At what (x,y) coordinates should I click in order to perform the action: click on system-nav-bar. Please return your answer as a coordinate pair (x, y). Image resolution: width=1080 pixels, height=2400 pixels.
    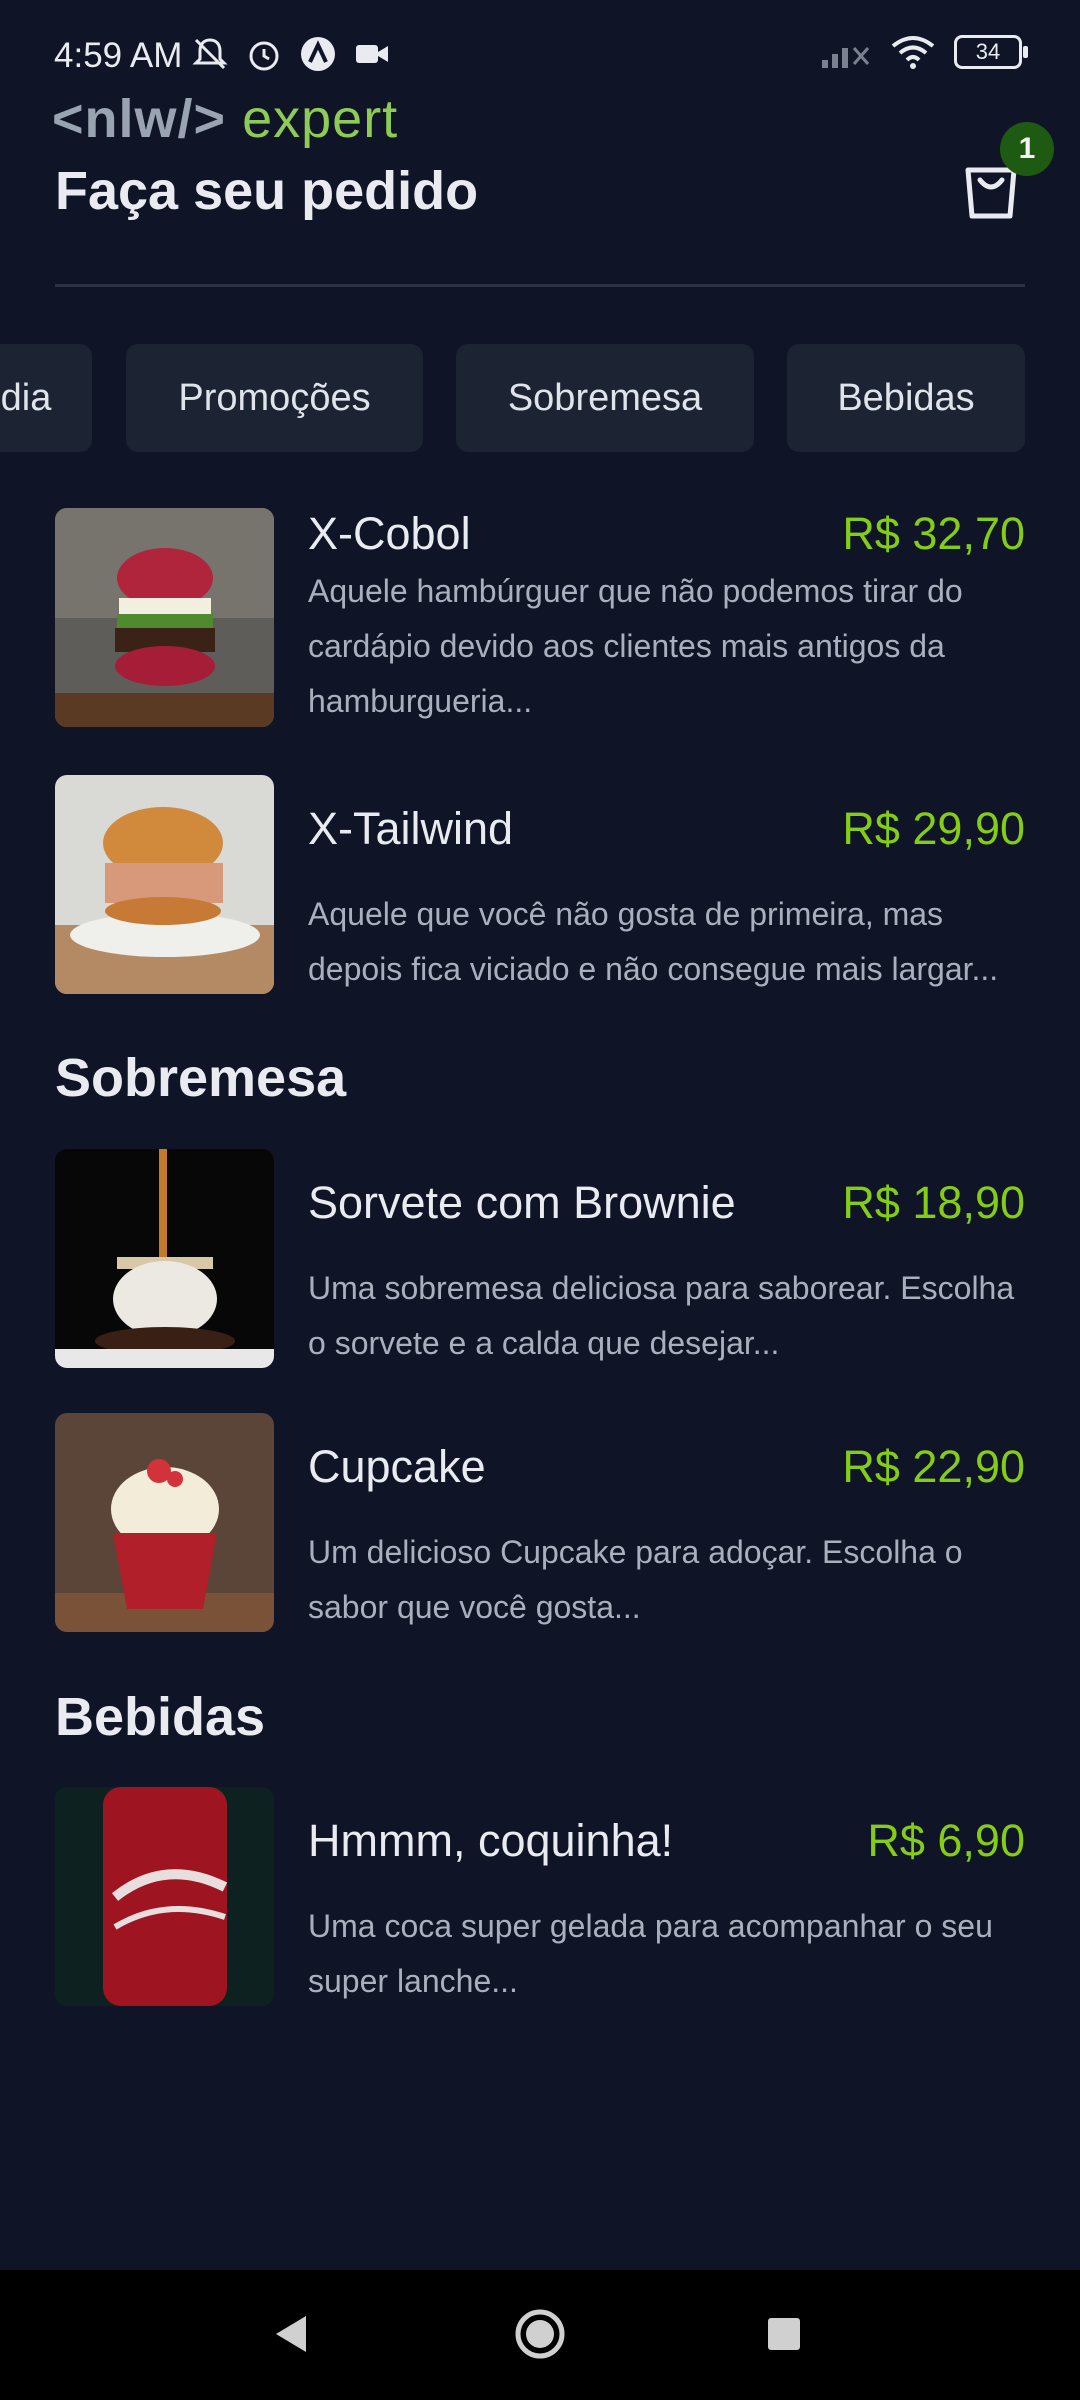
    Looking at the image, I should click on (540, 2335).